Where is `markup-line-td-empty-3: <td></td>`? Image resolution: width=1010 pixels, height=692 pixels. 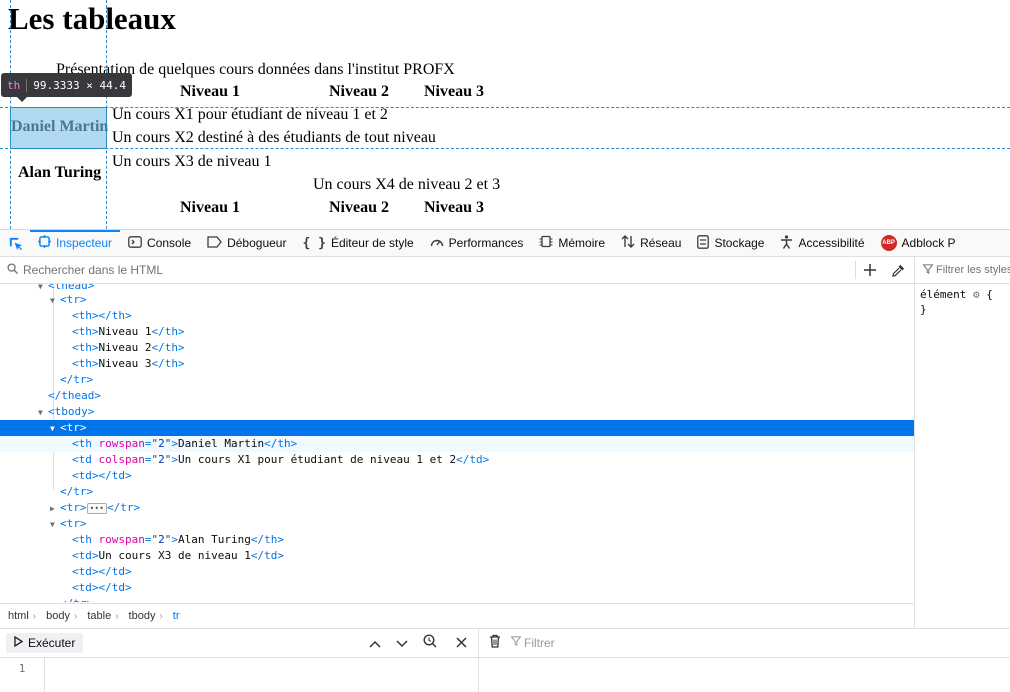
markup-line-td-empty-3: <td></td> is located at coordinates (457, 588).